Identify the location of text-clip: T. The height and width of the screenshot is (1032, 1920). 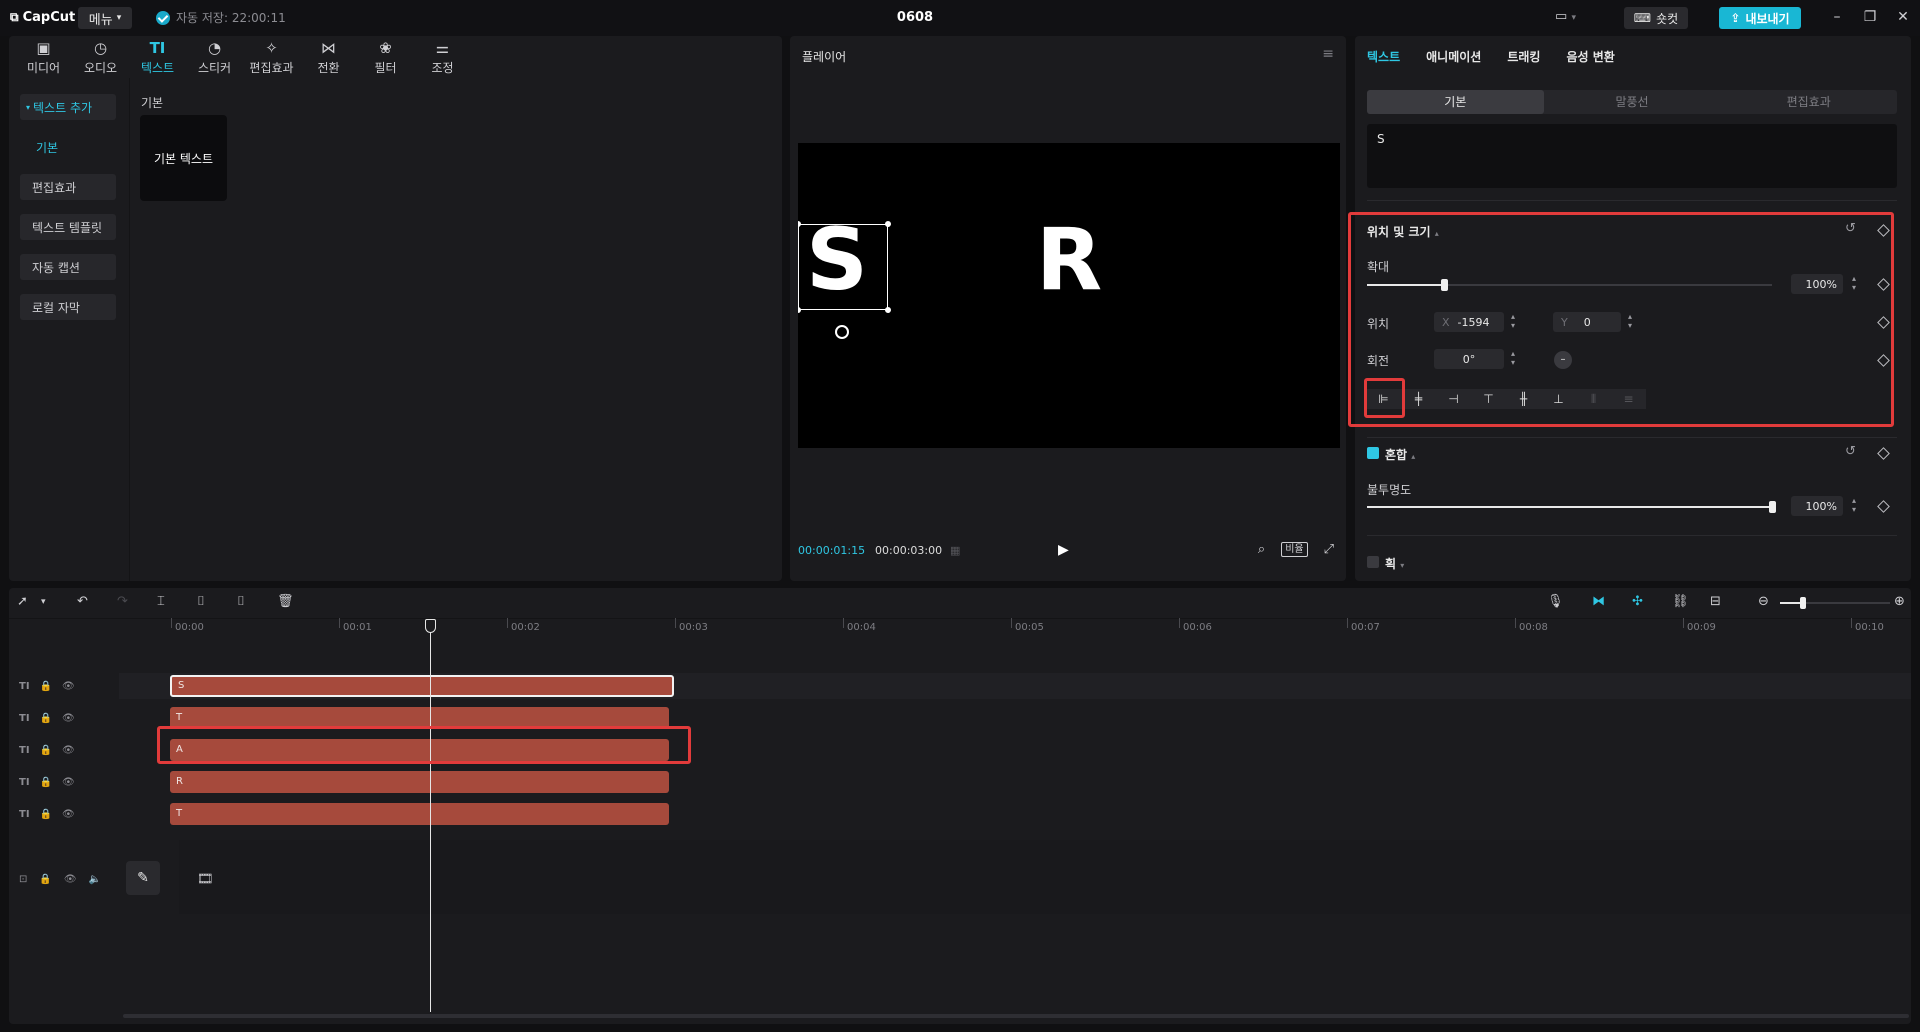
(419, 814).